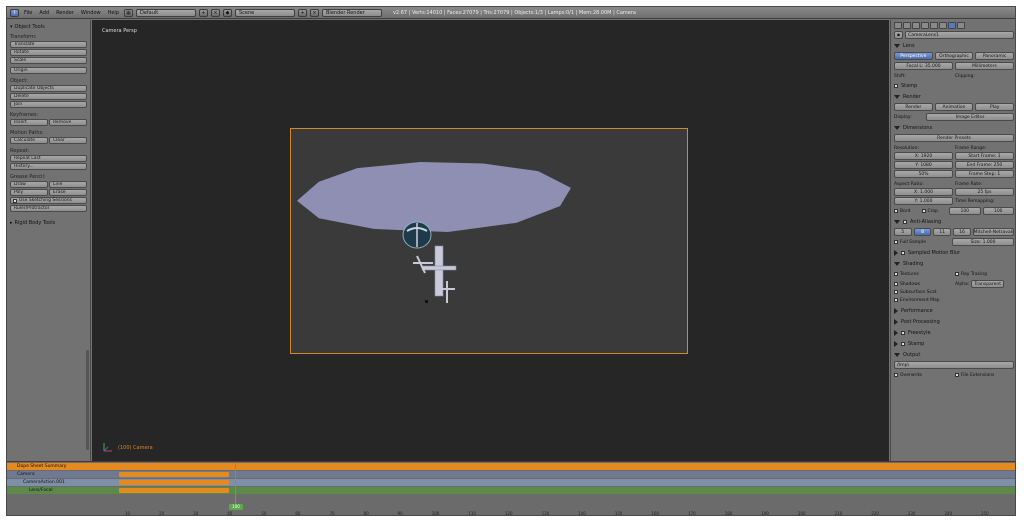 The height and width of the screenshot is (524, 1024). Describe the element at coordinates (265, 12) in the screenshot. I see `scene-select: Scene` at that location.